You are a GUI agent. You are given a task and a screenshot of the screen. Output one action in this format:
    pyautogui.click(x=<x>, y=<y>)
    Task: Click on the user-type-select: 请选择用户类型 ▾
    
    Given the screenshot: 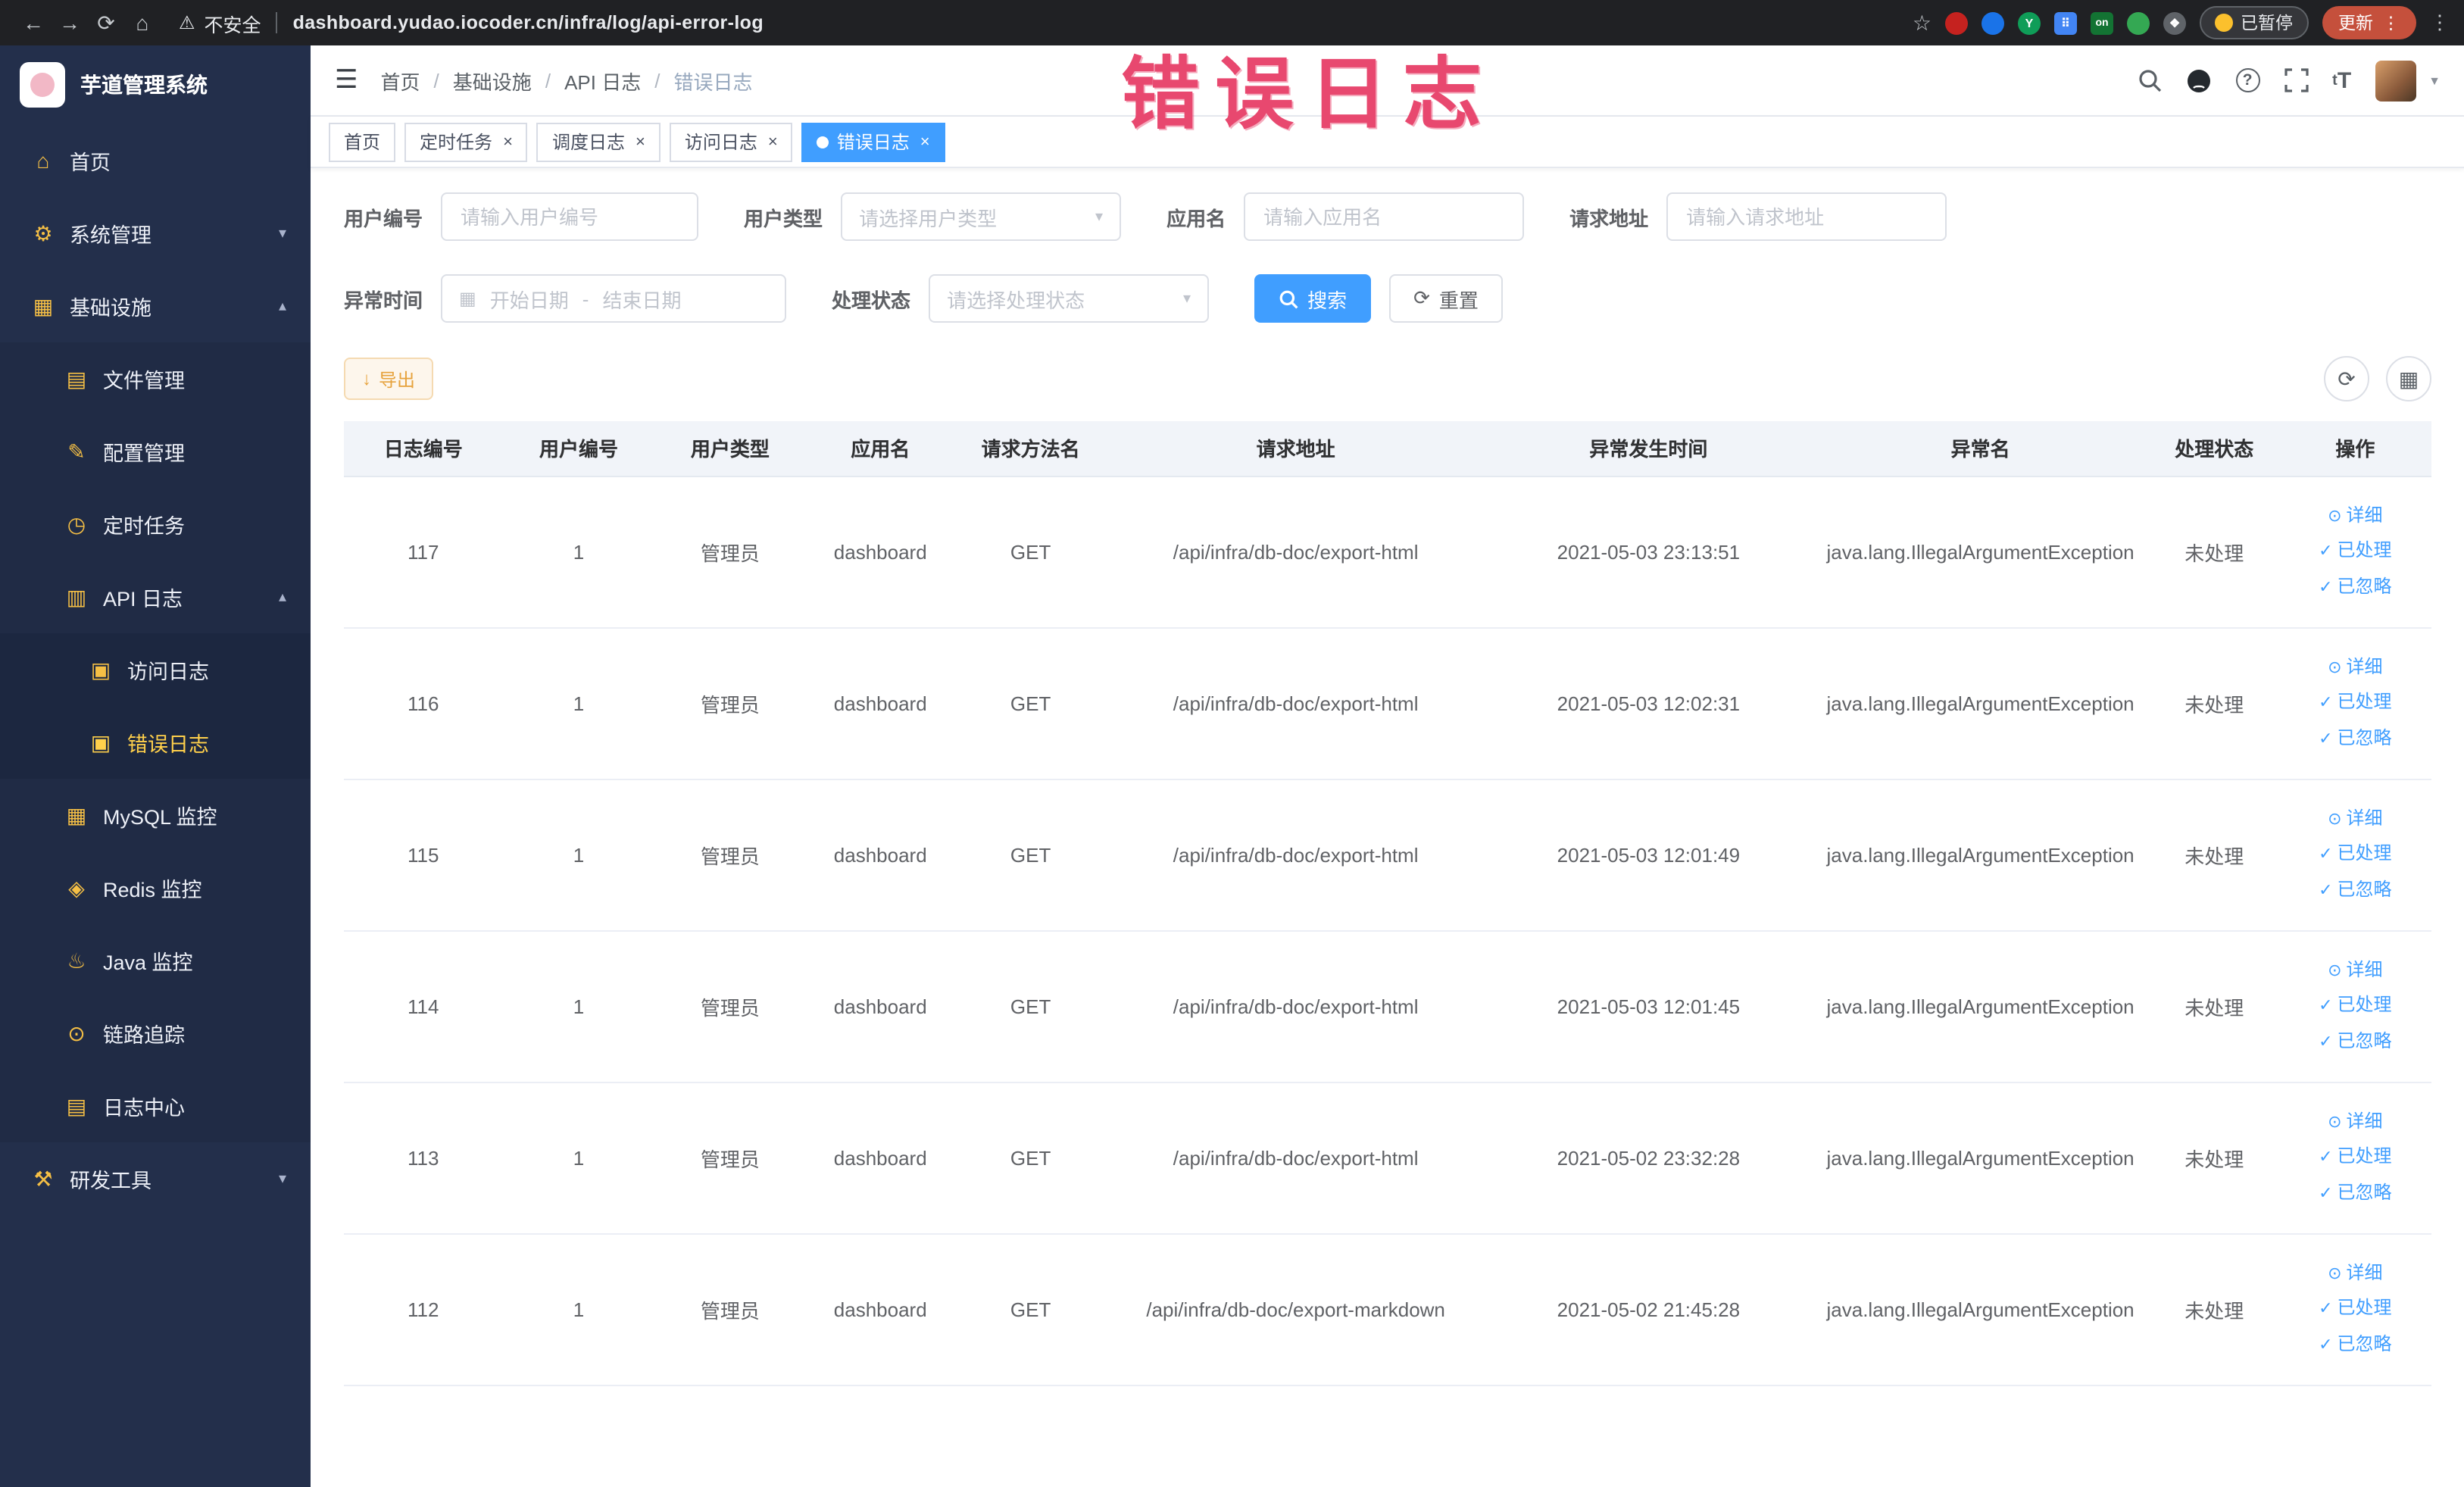 What is the action you would take?
    pyautogui.click(x=981, y=216)
    